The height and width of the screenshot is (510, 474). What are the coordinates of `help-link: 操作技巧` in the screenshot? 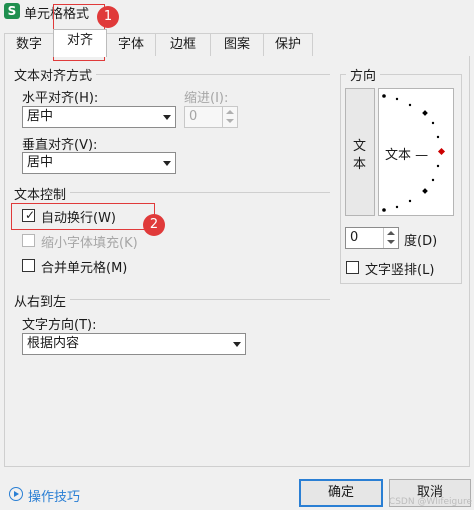 It's located at (54, 495).